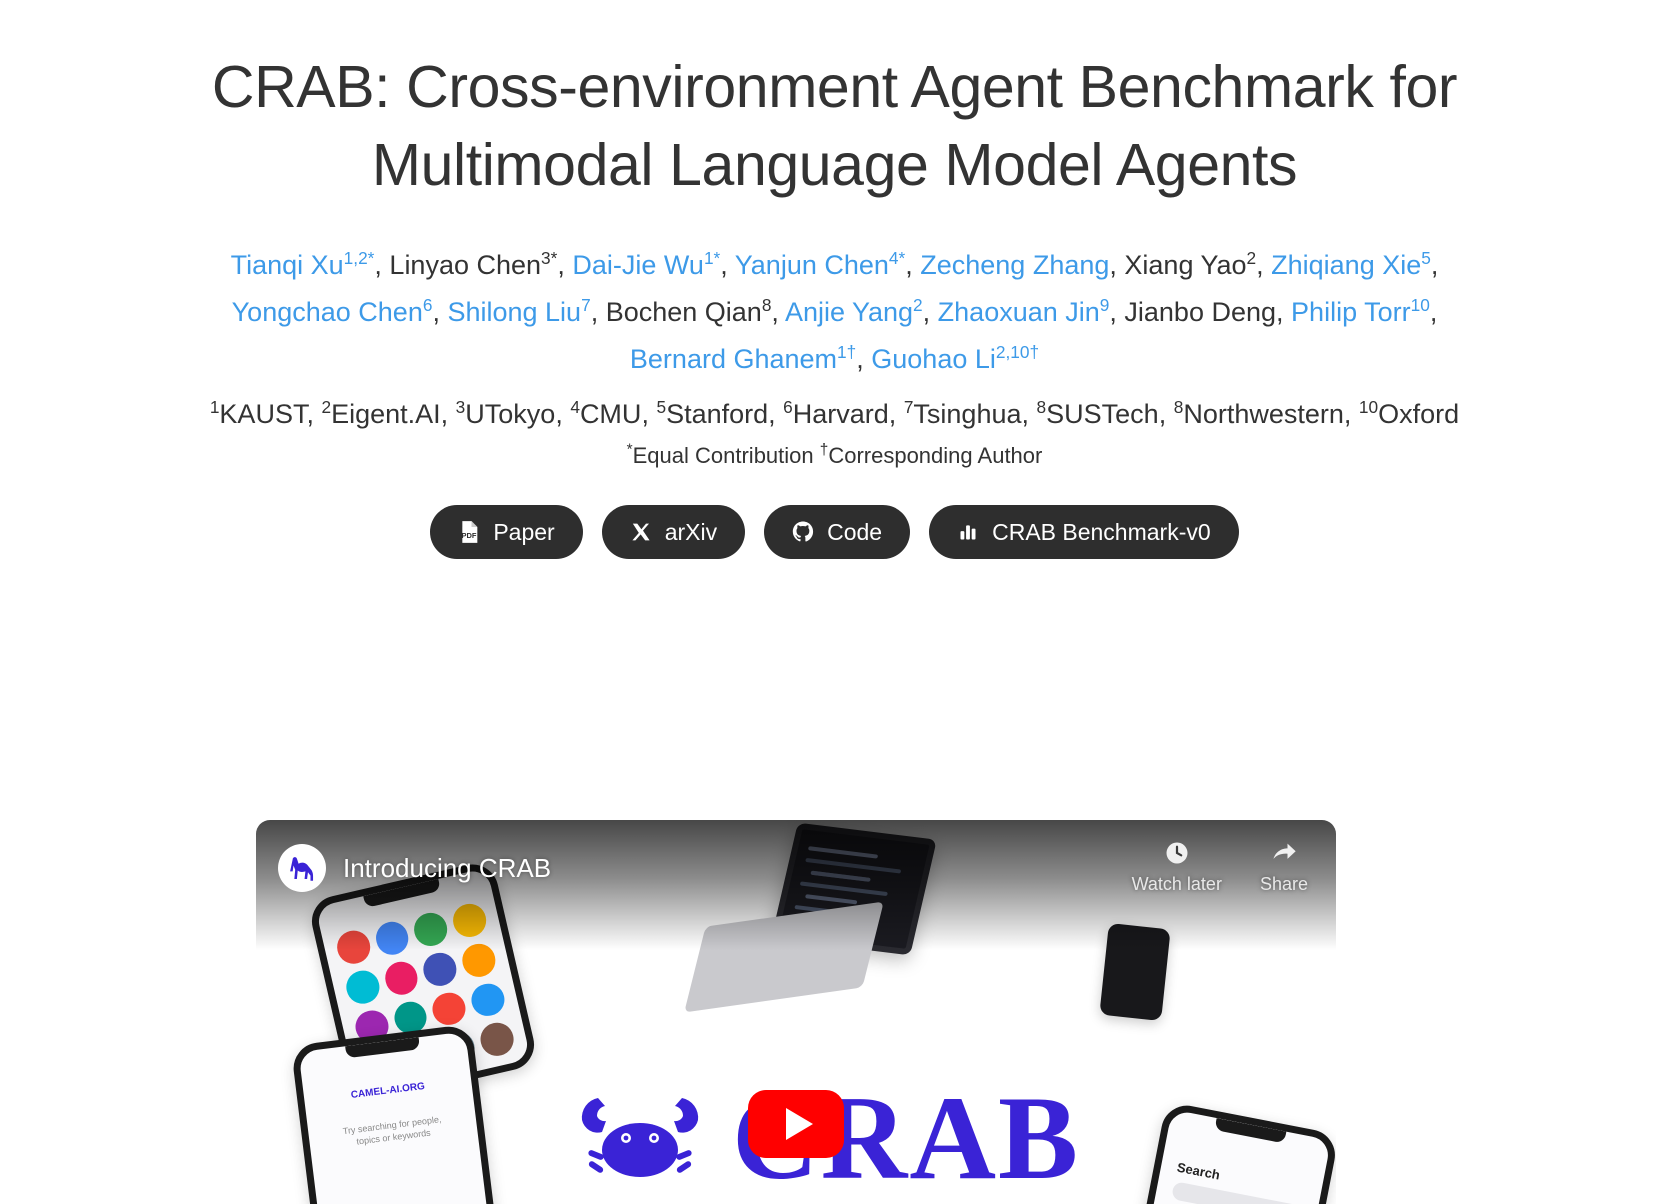 This screenshot has height=1204, width=1669. Describe the element at coordinates (712, 258) in the screenshot. I see `author-affiliation-marker: 1*` at that location.